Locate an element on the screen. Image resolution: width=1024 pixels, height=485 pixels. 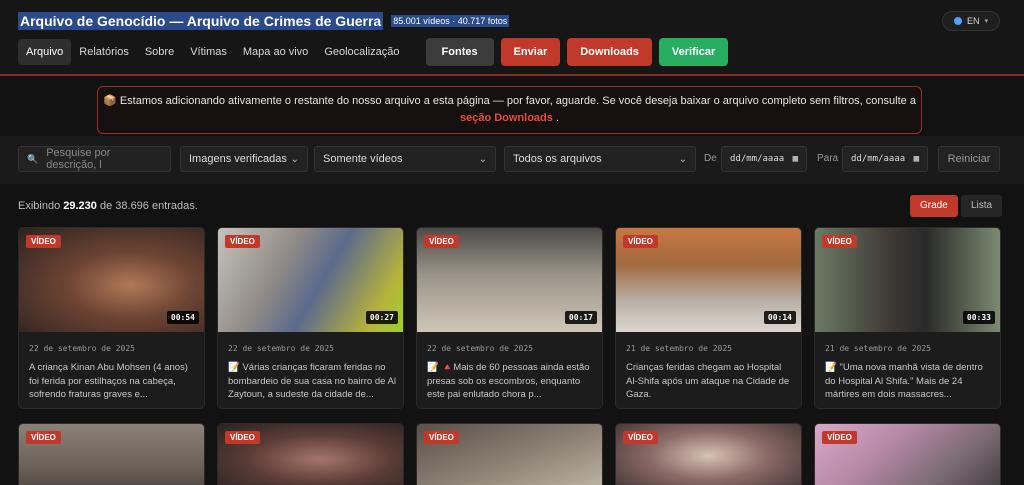
video-duration: 00:27 is located at coordinates (381, 317).